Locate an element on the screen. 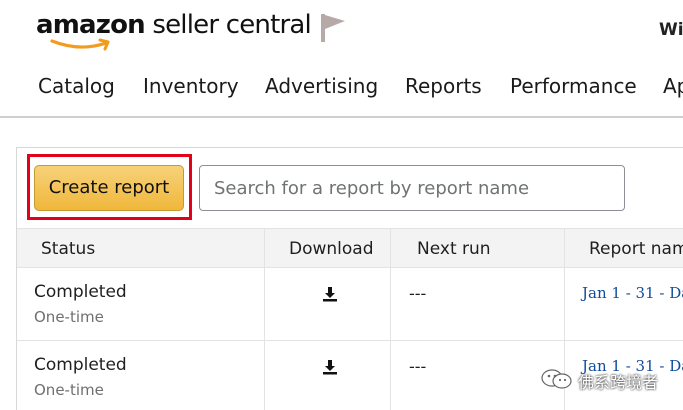  table-header: Status Download Next run Report nam is located at coordinates (350, 248).